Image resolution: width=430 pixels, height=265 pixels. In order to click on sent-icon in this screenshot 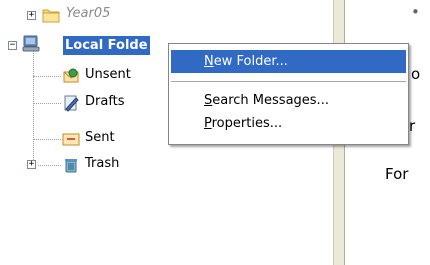, I will do `click(71, 139)`.